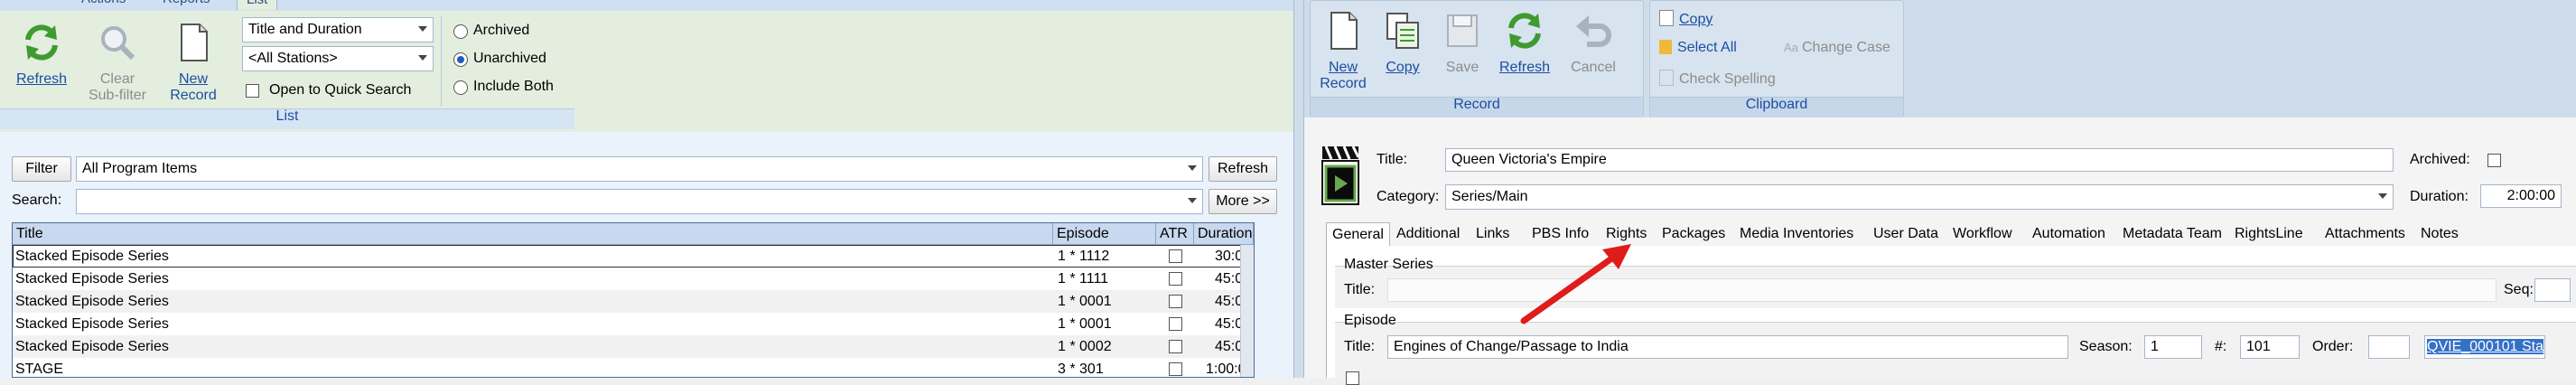  I want to click on tab-list: List, so click(257, 5).